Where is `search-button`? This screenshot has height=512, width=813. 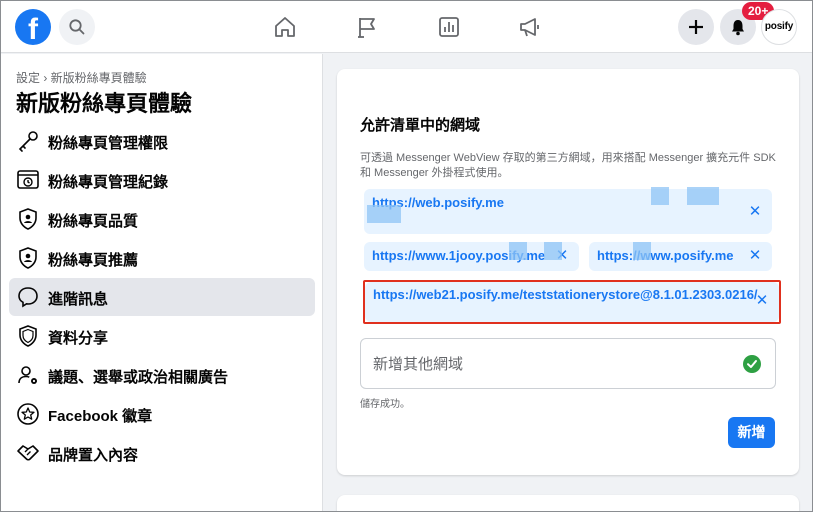
search-button is located at coordinates (77, 27).